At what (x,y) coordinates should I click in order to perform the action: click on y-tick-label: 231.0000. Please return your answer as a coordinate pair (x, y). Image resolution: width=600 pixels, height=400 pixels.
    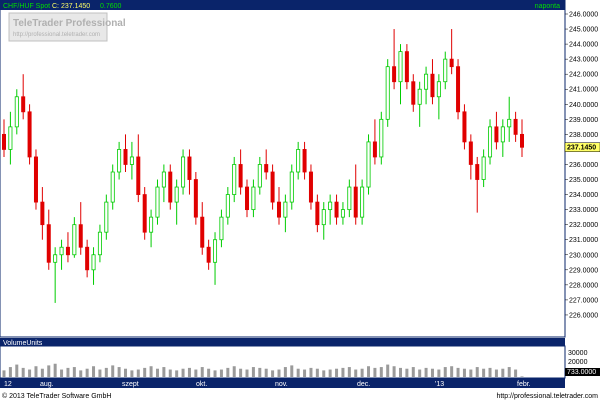
    Looking at the image, I should click on (583, 240).